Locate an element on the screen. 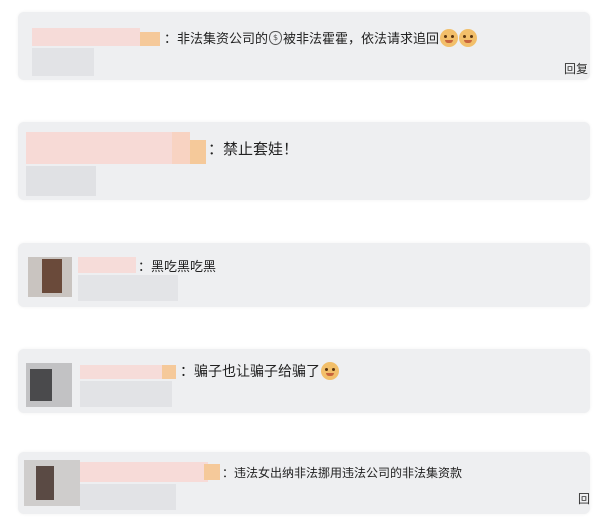  comment-card: ：非法集资公司的 $ 被非法霍霍，依法请求追回 回复 is located at coordinates (304, 46).